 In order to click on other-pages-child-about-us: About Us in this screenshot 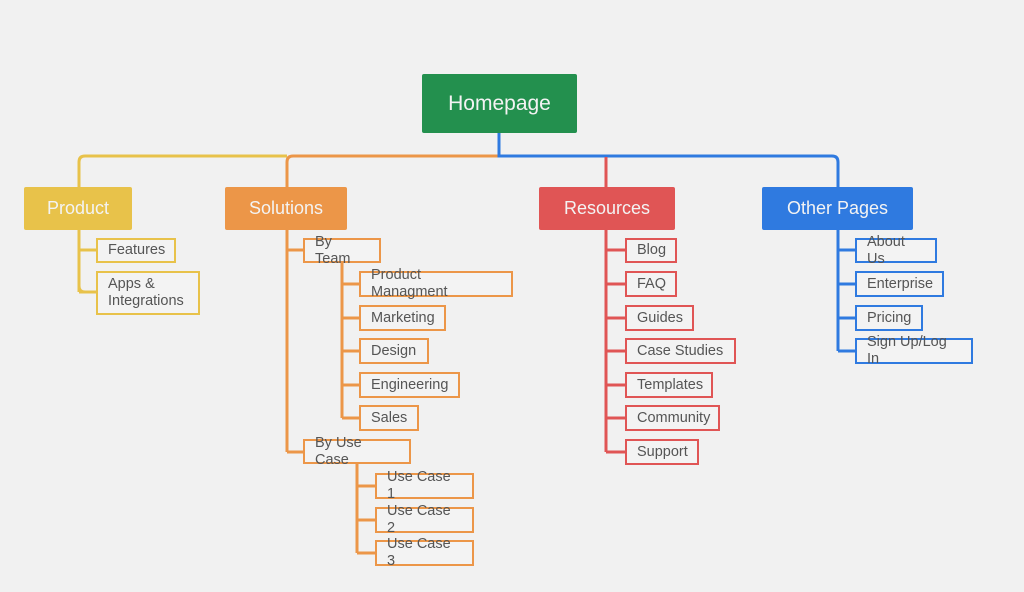, I will do `click(896, 250)`.